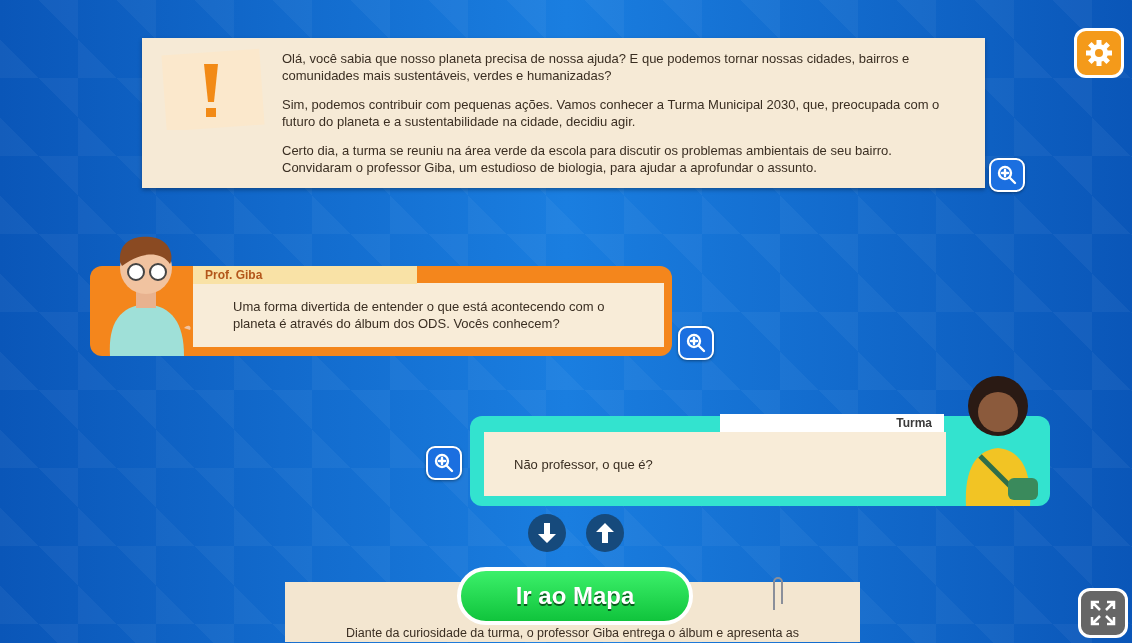  I want to click on dialogue-text: Não professor, o que é?, so click(583, 464).